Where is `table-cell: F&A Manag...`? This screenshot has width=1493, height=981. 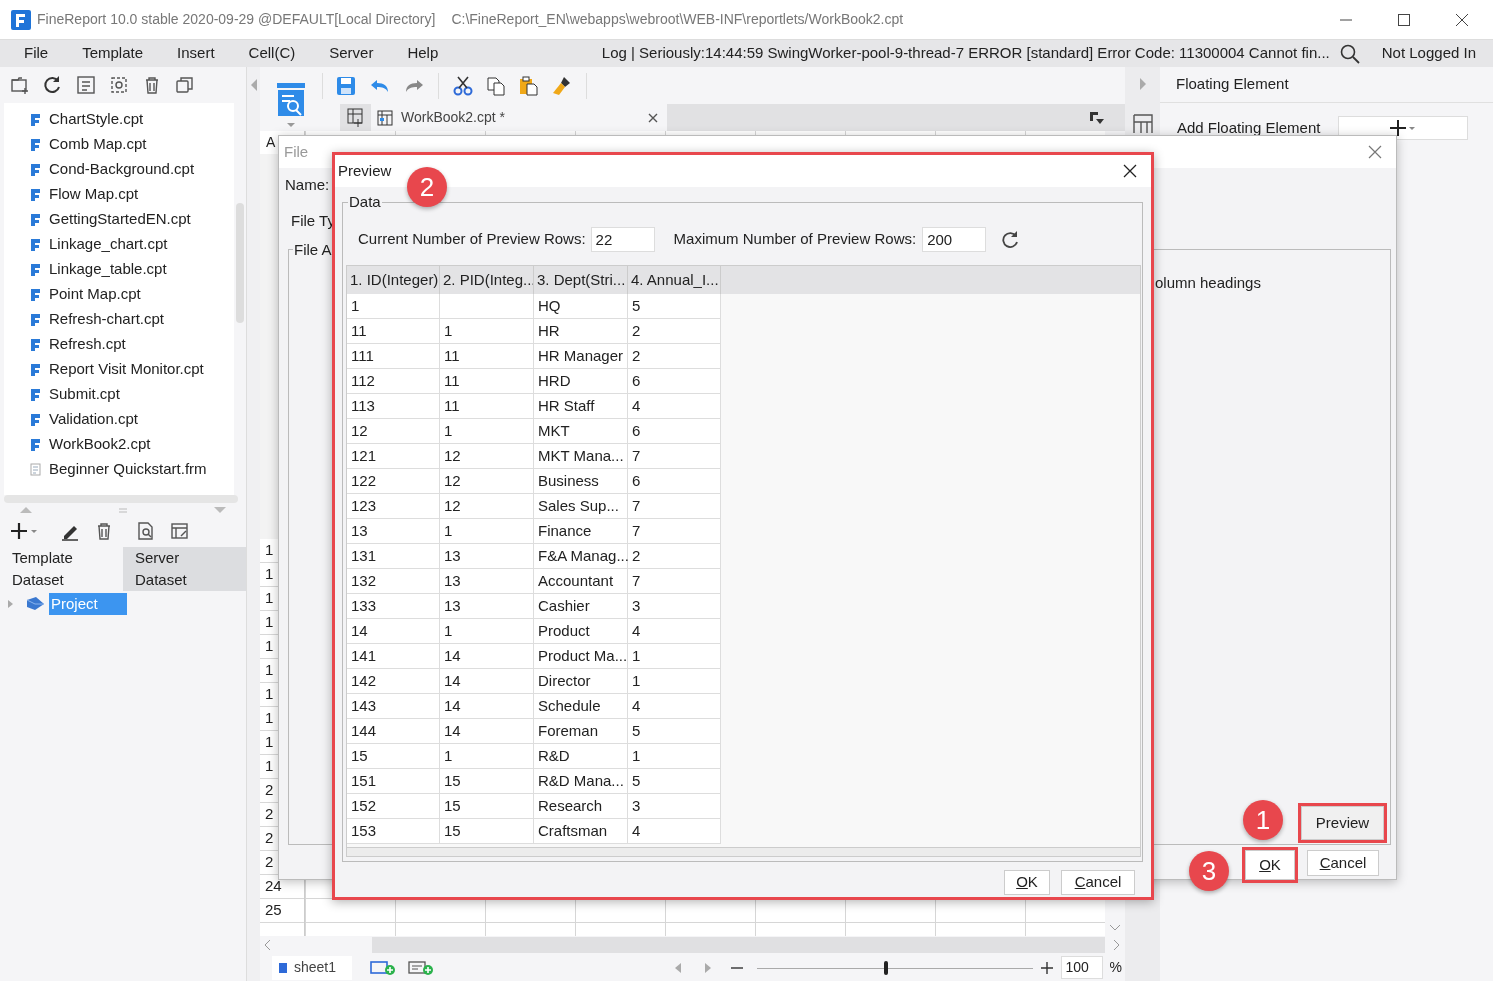
table-cell: F&A Manag... is located at coordinates (581, 556).